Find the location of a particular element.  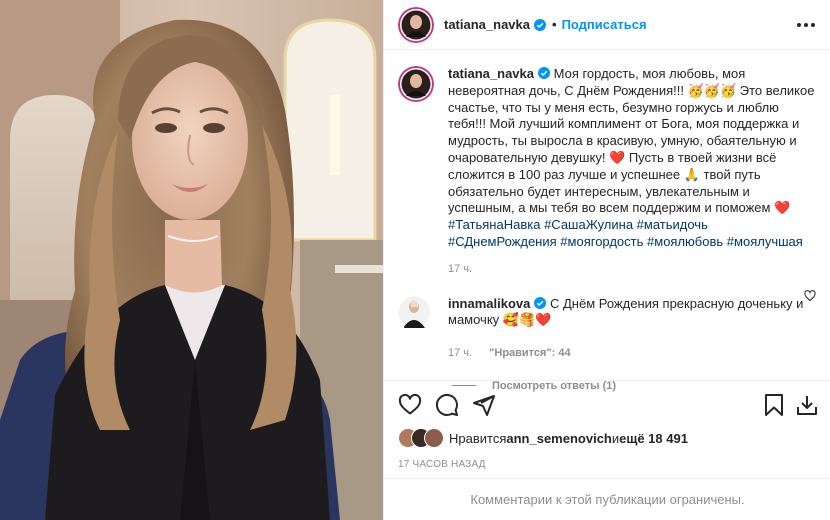

comment-like-heart-icon is located at coordinates (810, 296).